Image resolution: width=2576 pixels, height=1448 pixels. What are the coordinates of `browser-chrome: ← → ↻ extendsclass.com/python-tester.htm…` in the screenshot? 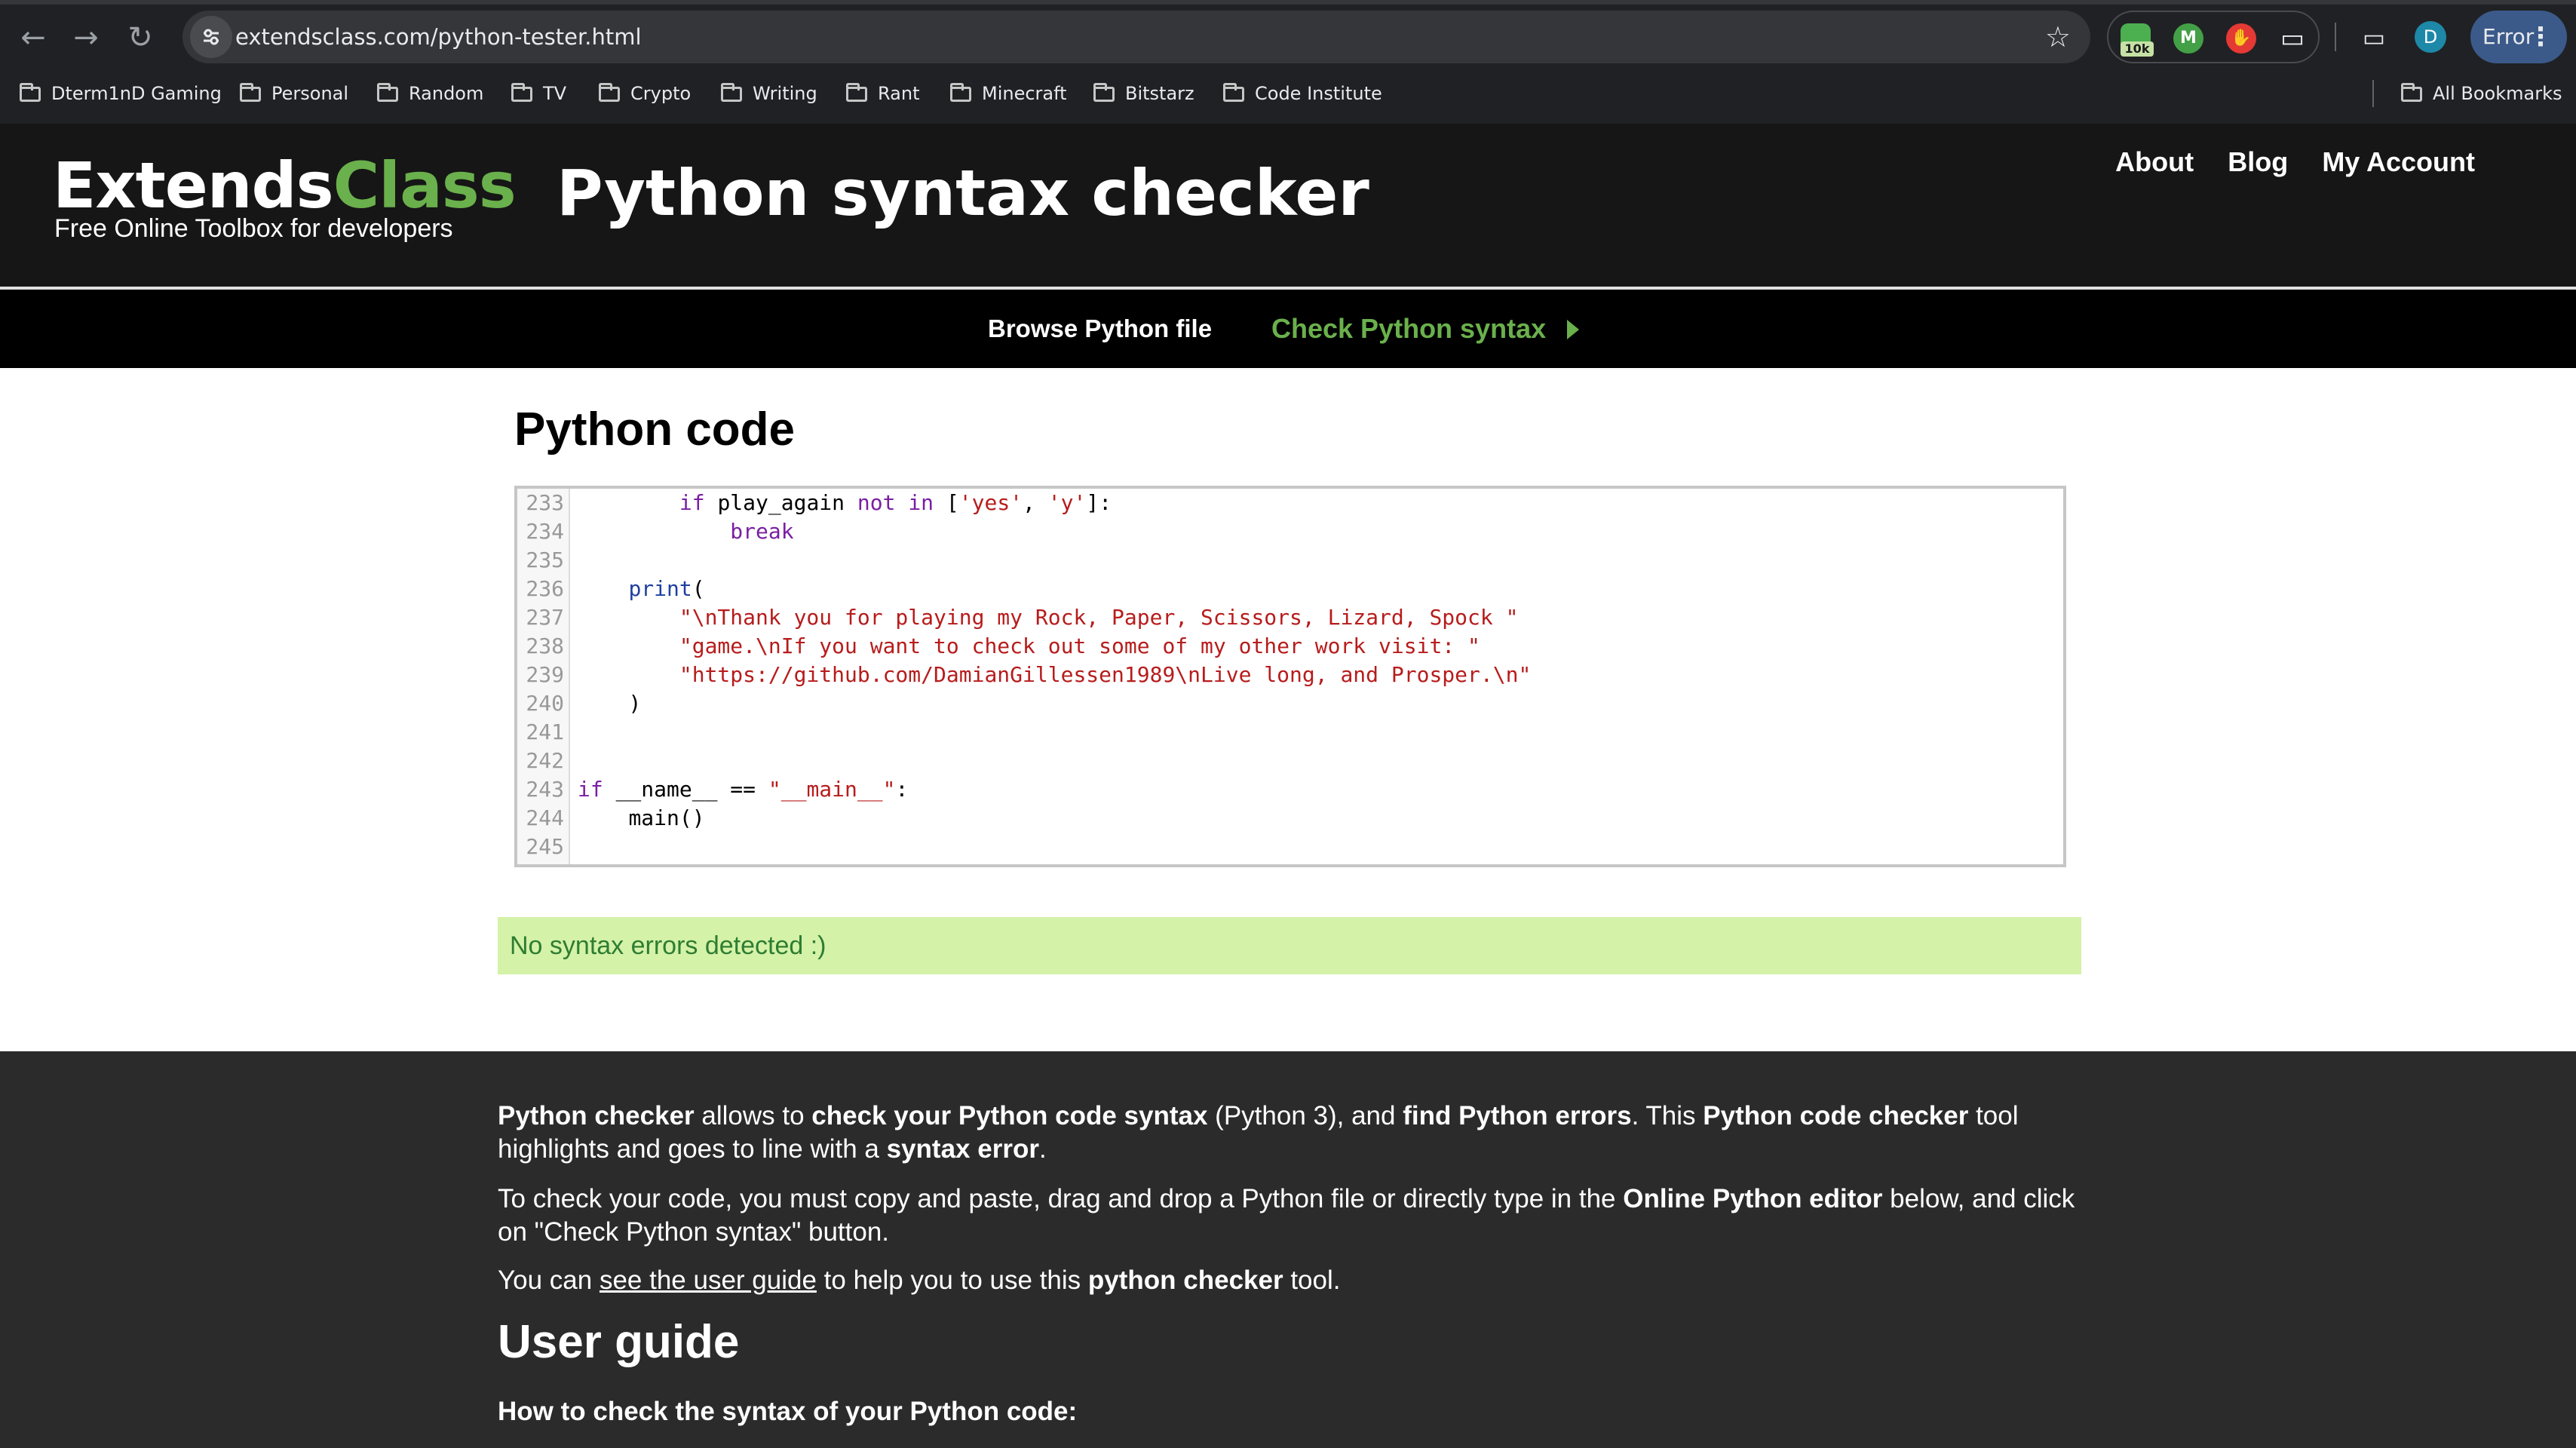 It's located at (1288, 62).